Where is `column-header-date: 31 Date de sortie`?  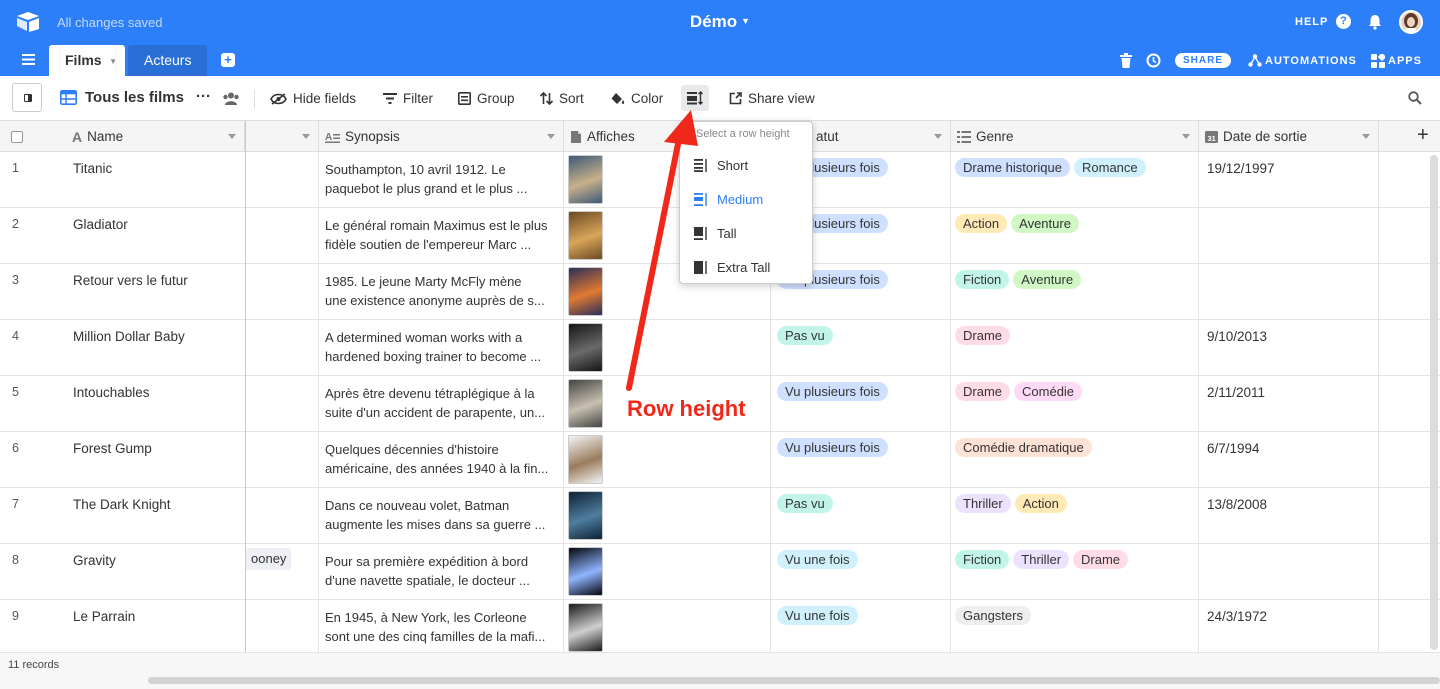
column-header-date: 31 Date de sortie is located at coordinates (1289, 136).